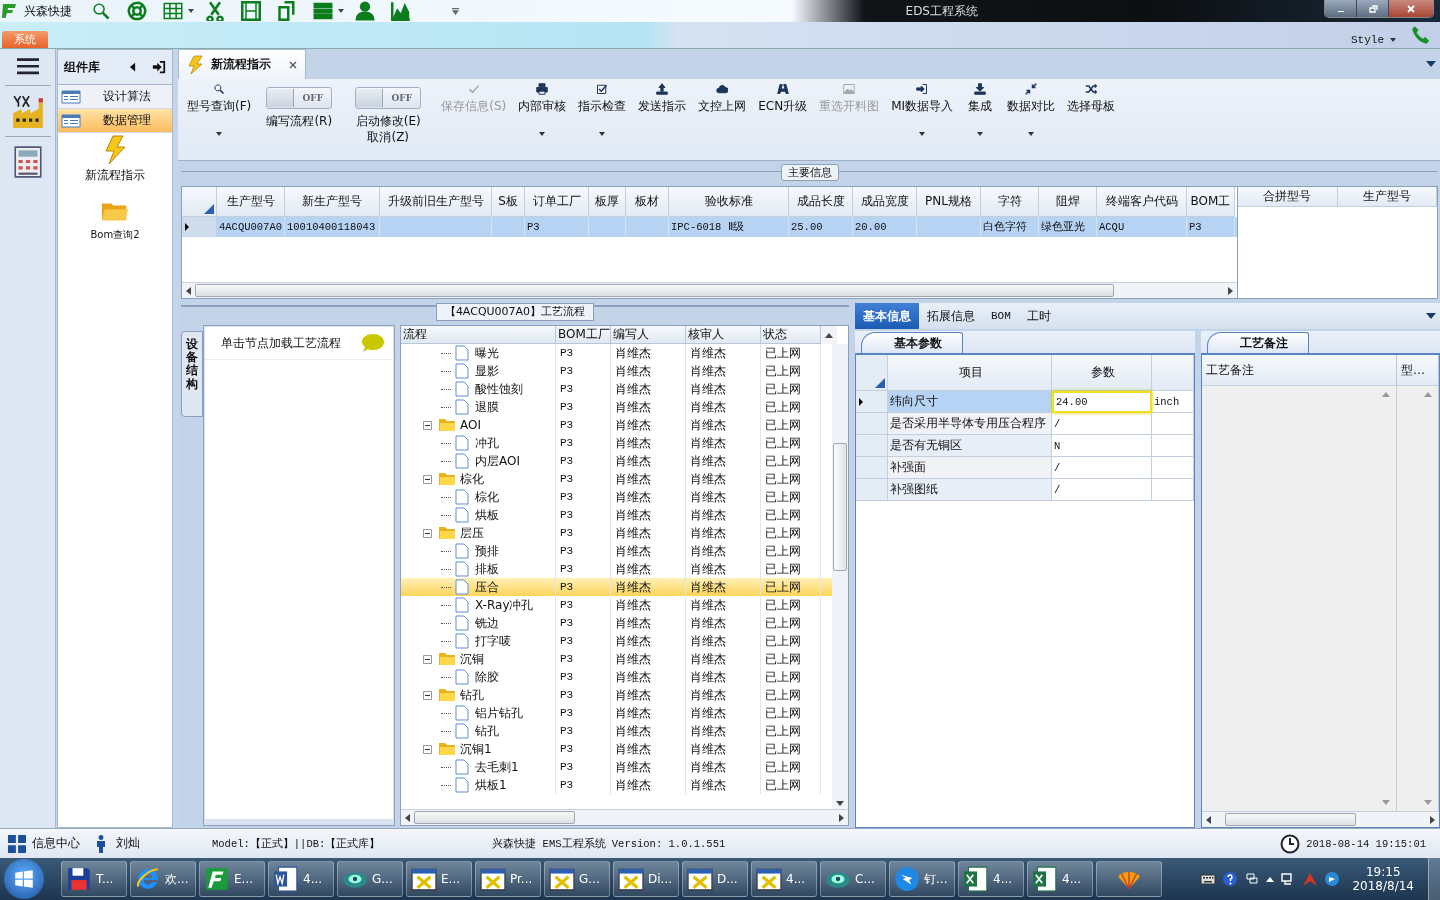  I want to click on tree-row: 曝光 P3 肖维杰 肖维杰 已上网, so click(616, 353).